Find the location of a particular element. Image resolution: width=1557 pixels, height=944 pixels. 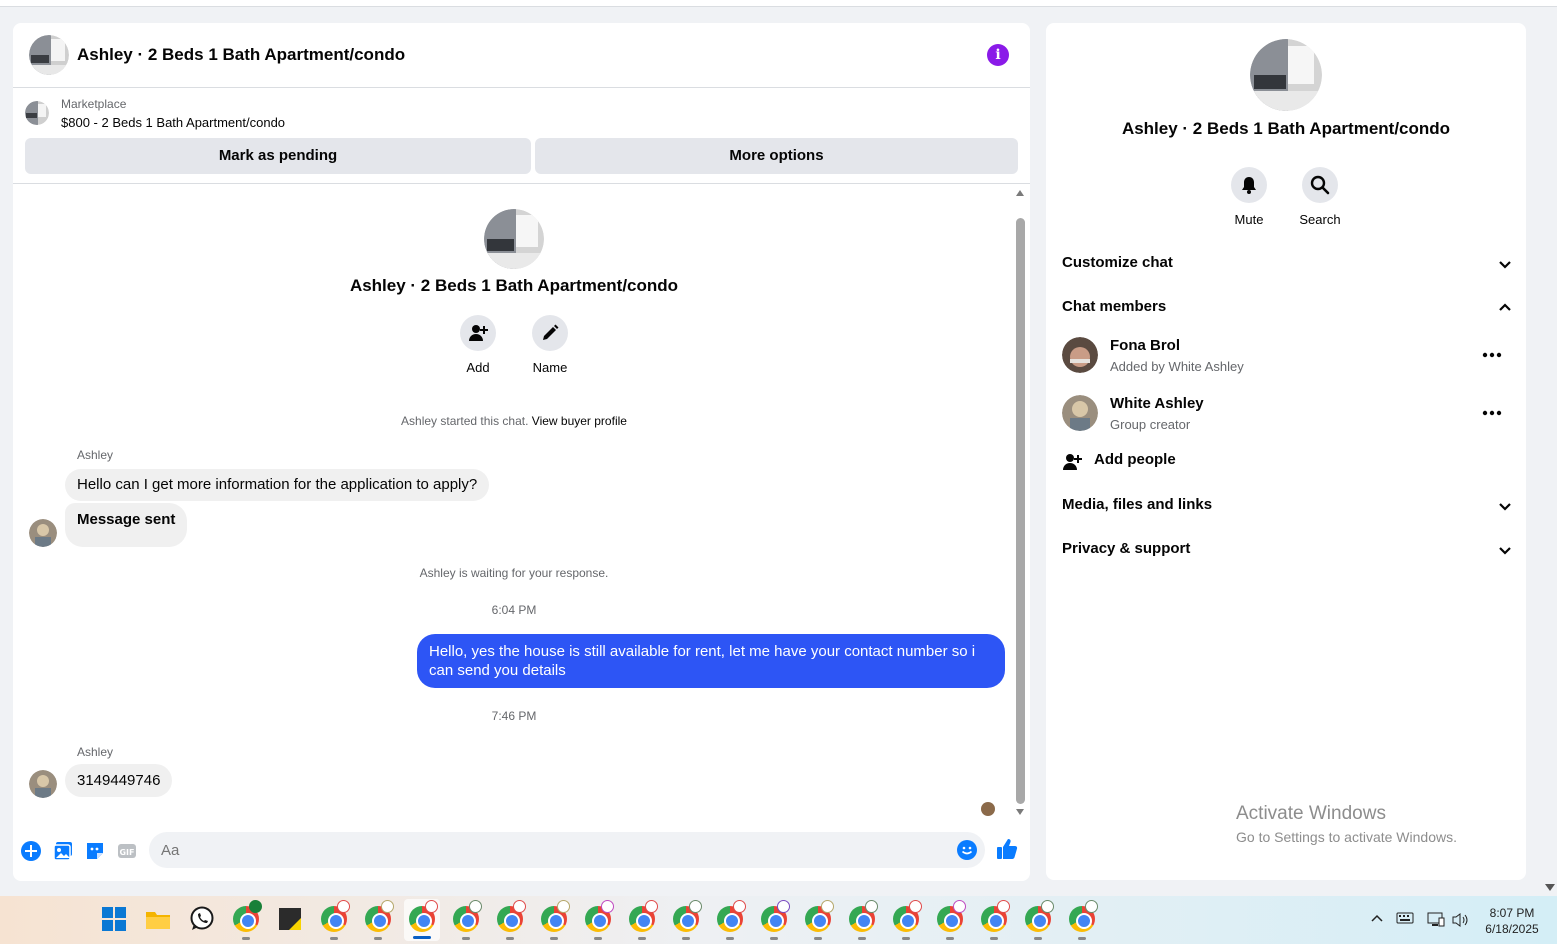

gif-icon: GIF is located at coordinates (127, 851).